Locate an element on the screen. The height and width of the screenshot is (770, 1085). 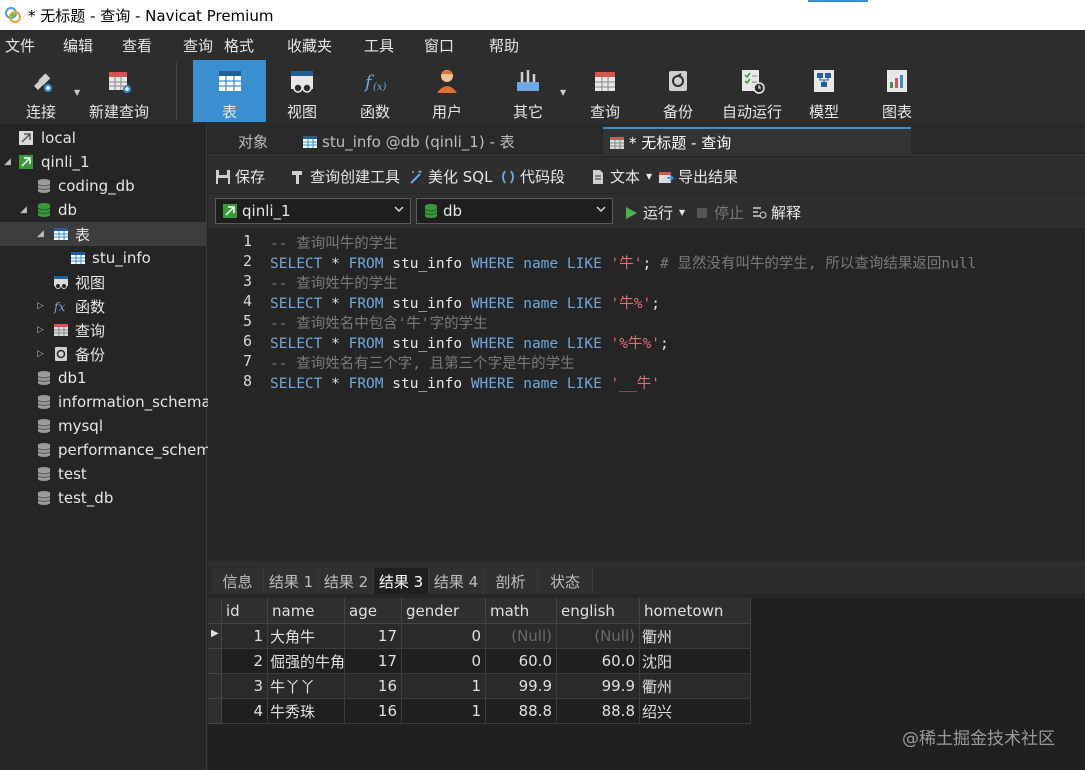
chart-button: 图表 is located at coordinates (897, 91).